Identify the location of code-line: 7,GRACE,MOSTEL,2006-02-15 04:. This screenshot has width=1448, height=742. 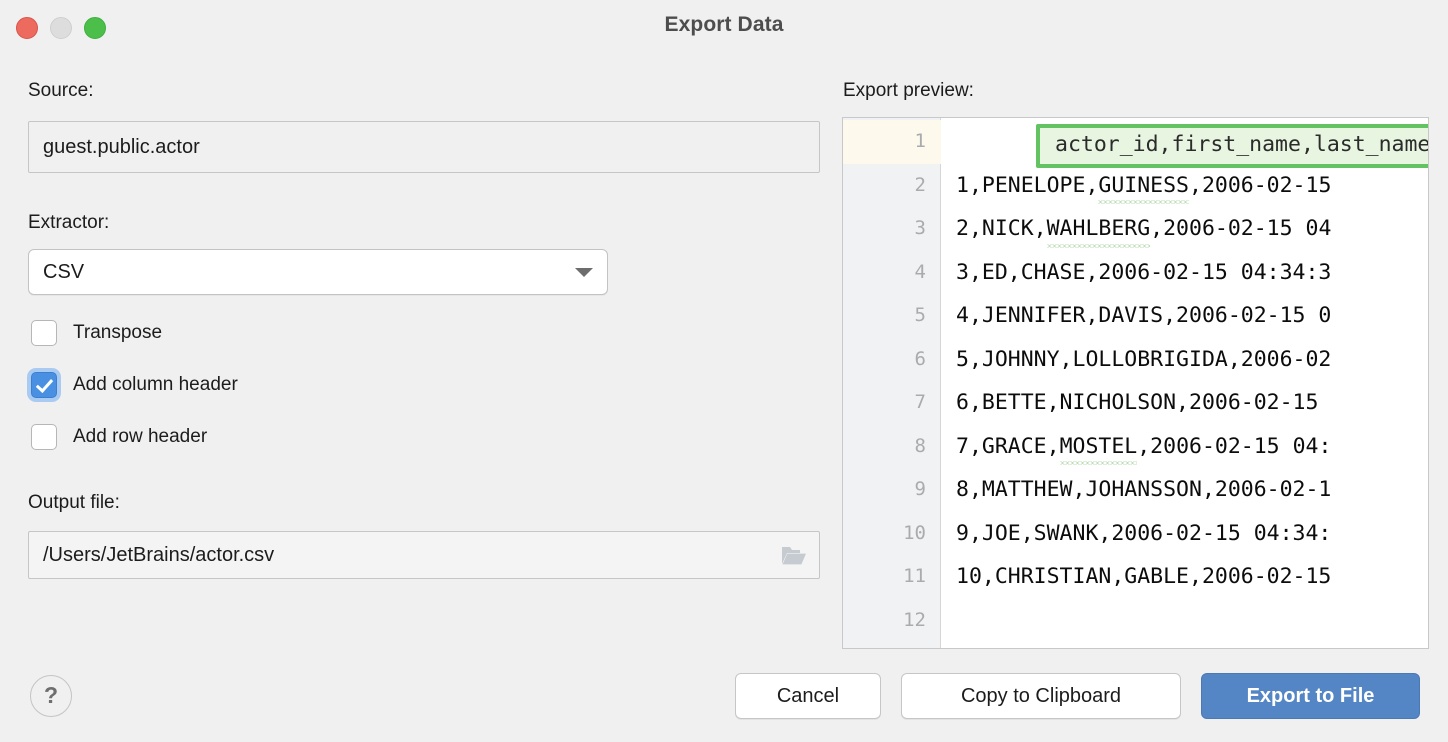
(1143, 447).